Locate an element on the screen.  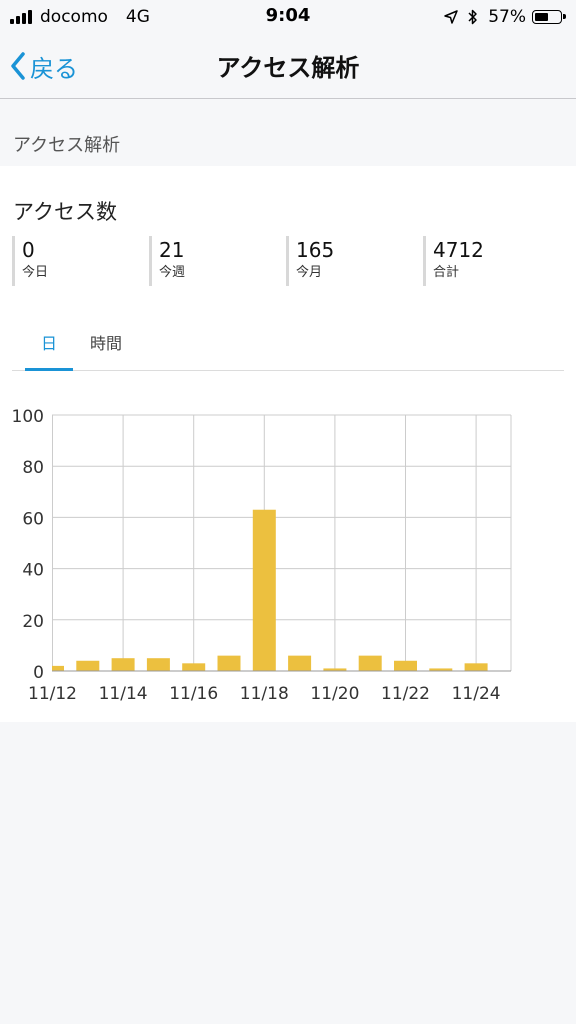
stats-row: 0 今日 21 今週 165 今月 4712 合計 is located at coordinates (288, 262).